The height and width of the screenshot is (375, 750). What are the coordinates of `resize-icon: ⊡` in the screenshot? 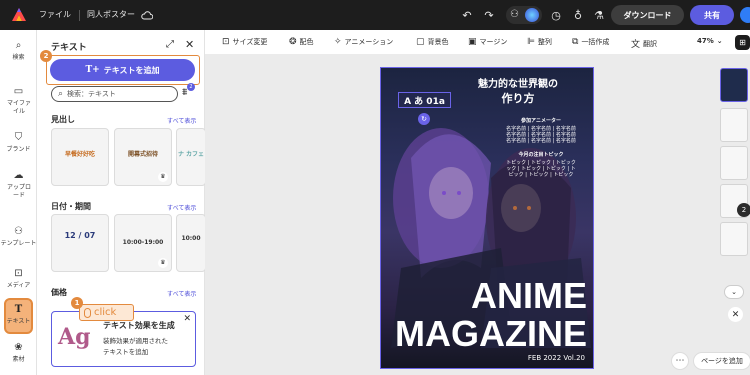 It's located at (226, 42).